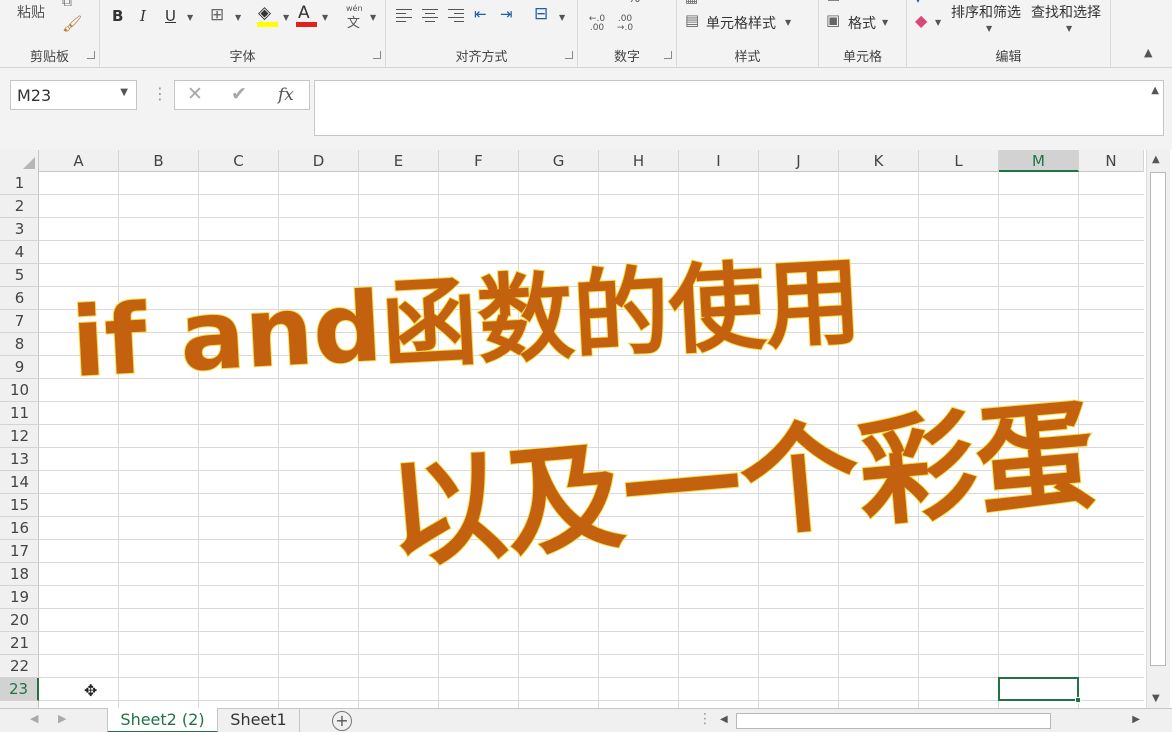  I want to click on collapse-ribbon-icon: ▲, so click(1148, 52).